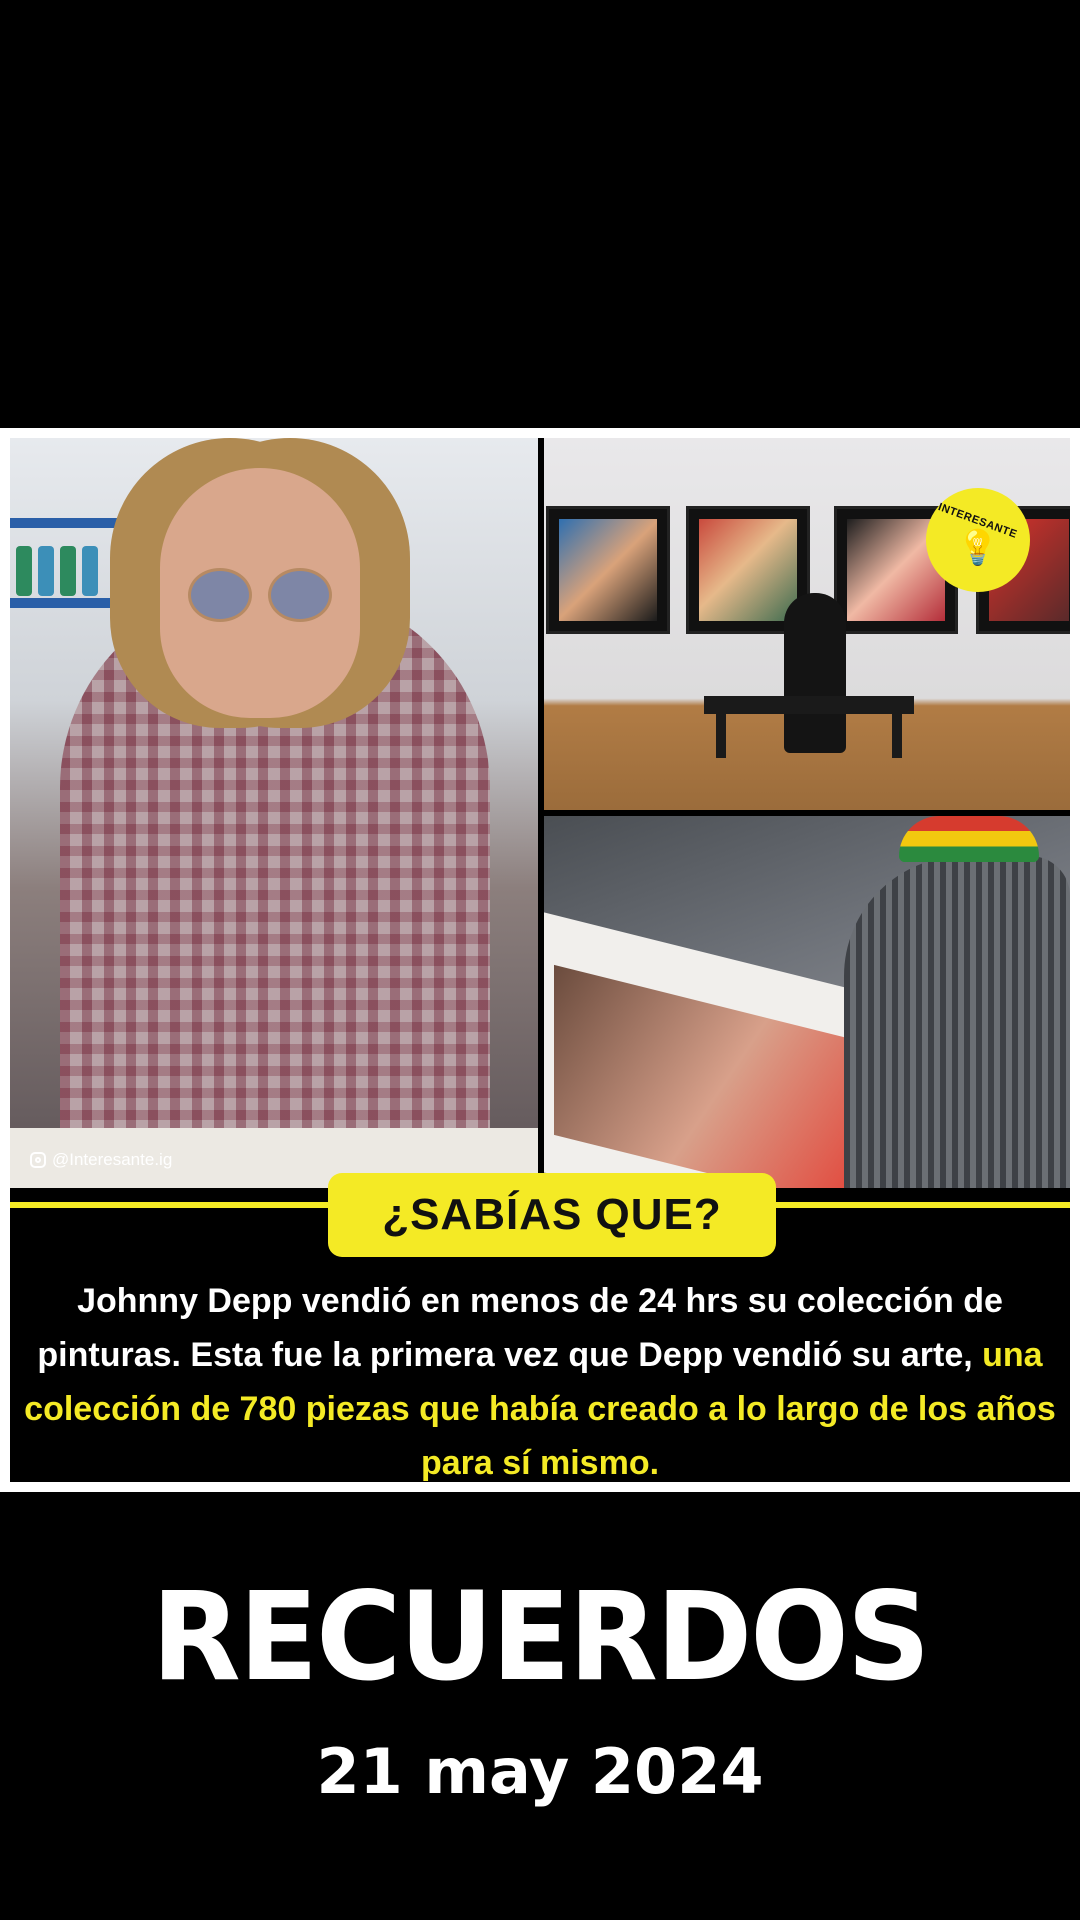 This screenshot has height=1920, width=1080. Describe the element at coordinates (957, 1022) in the screenshot. I see `painting-person` at that location.